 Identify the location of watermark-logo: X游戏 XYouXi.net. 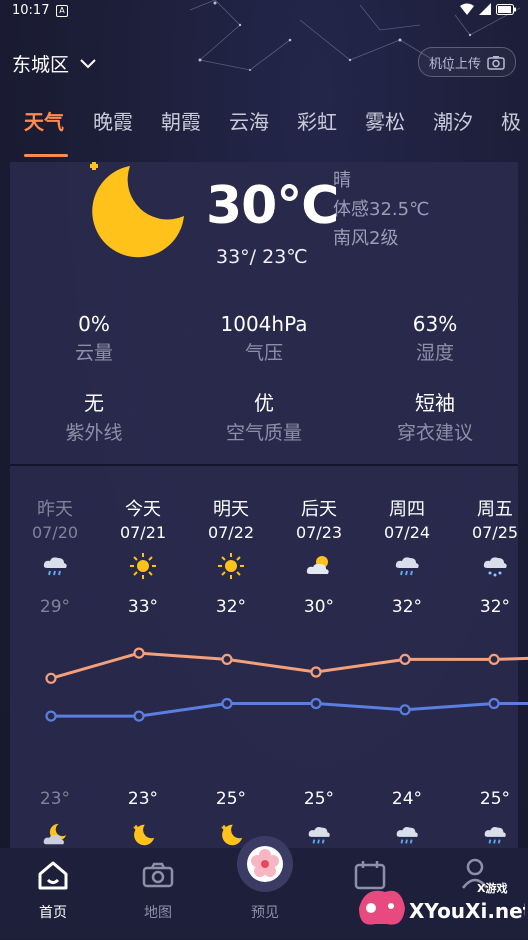
(441, 907).